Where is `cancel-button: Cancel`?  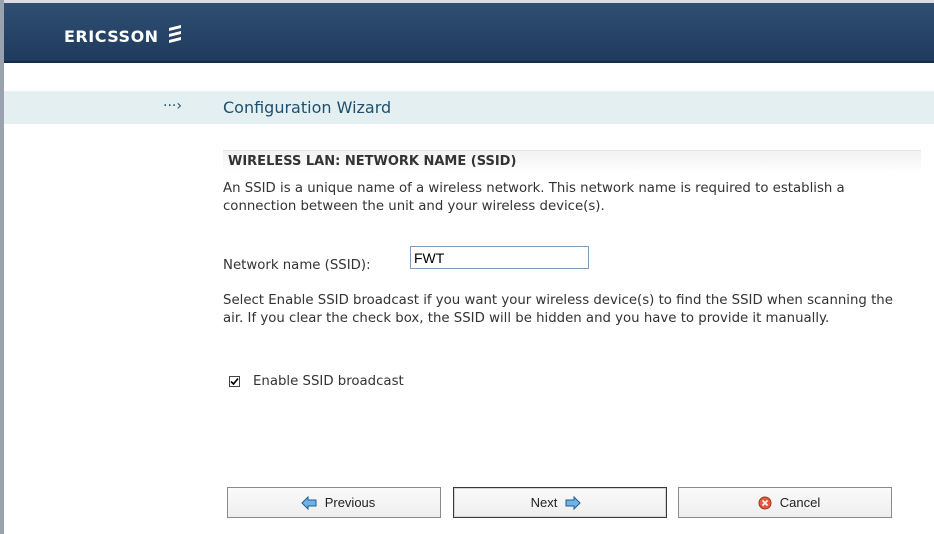
cancel-button: Cancel is located at coordinates (785, 502).